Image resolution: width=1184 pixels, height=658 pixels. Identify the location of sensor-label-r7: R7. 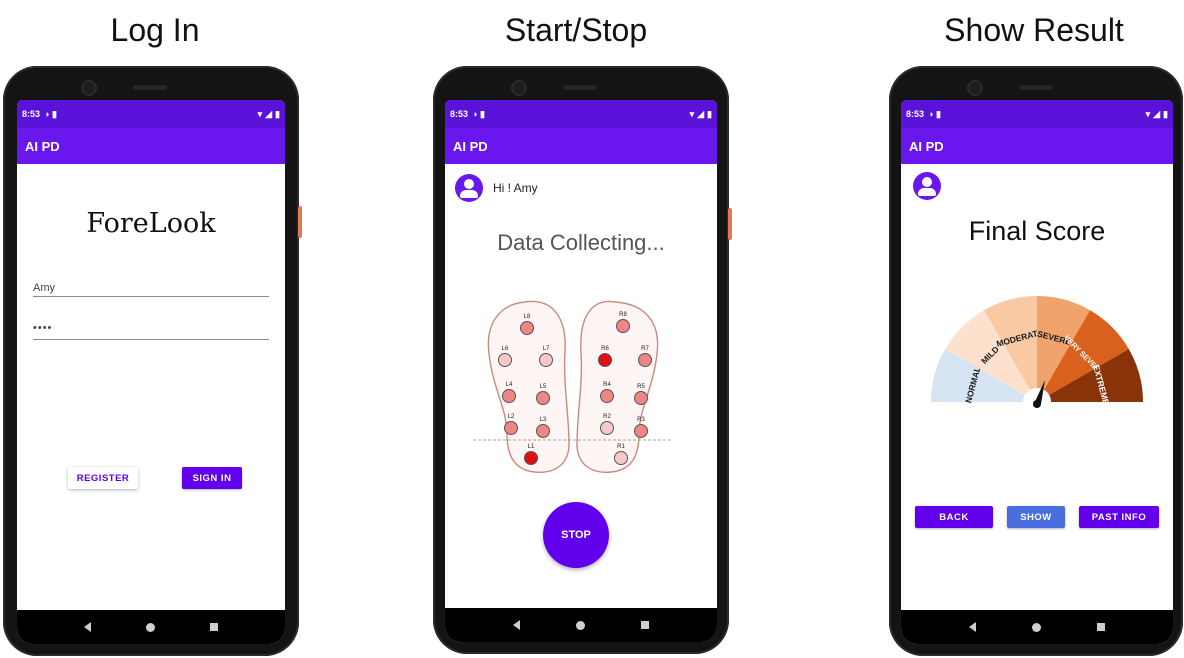
(645, 349).